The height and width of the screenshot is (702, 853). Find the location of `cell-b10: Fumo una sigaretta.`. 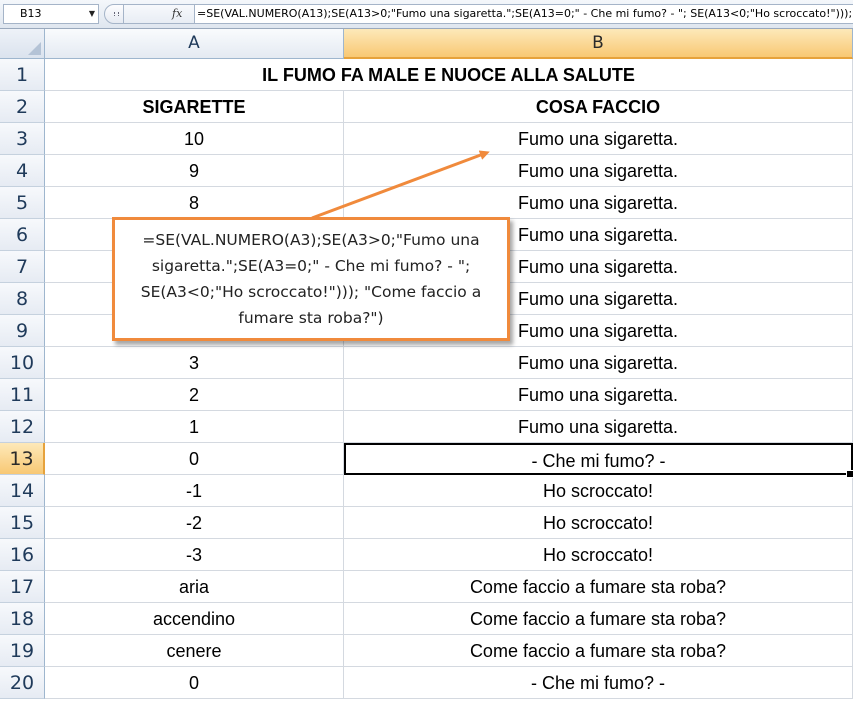

cell-b10: Fumo una sigaretta. is located at coordinates (598, 363).